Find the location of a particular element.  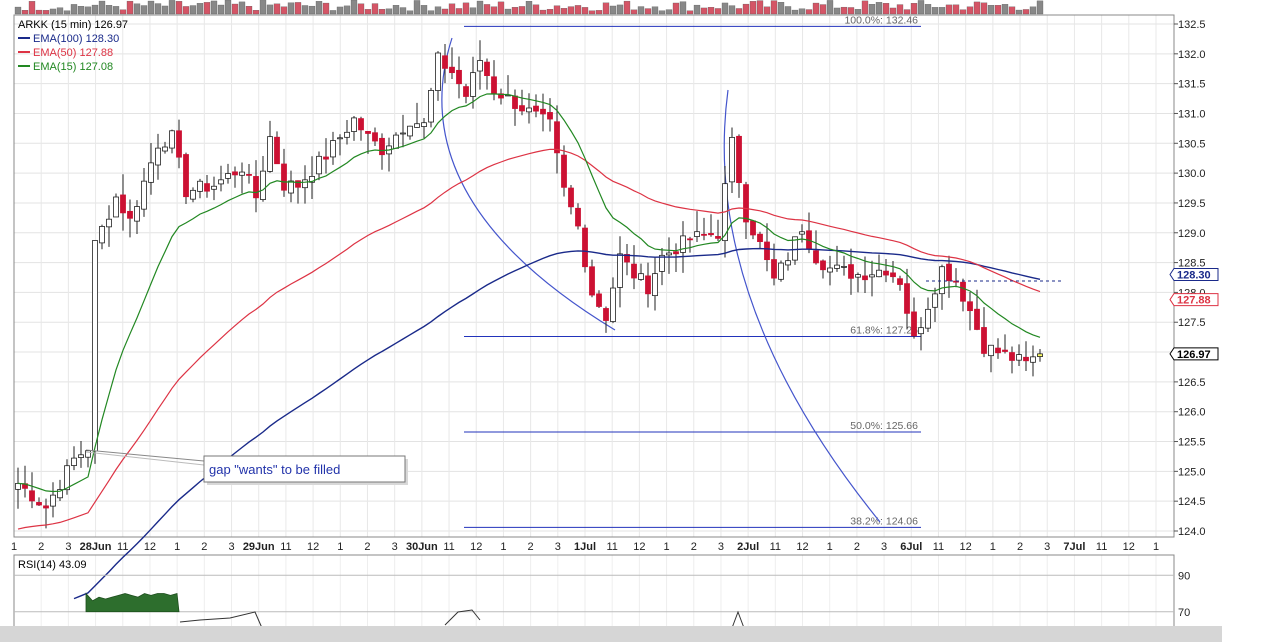

legend-label: EMA(15) 127.08 is located at coordinates (73, 67).